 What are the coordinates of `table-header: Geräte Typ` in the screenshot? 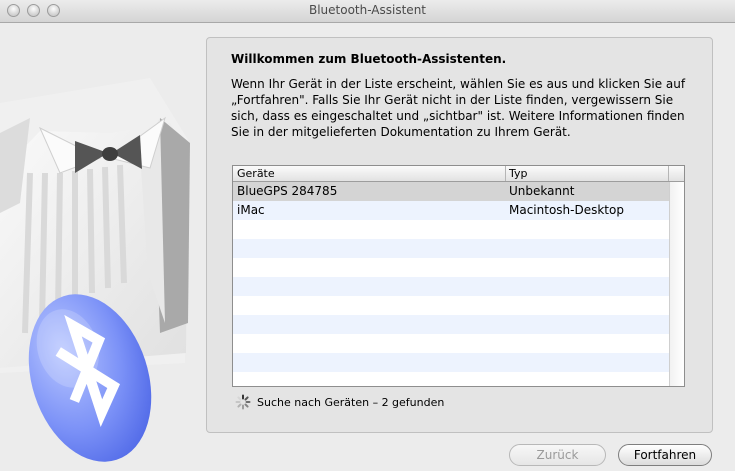 It's located at (458, 174).